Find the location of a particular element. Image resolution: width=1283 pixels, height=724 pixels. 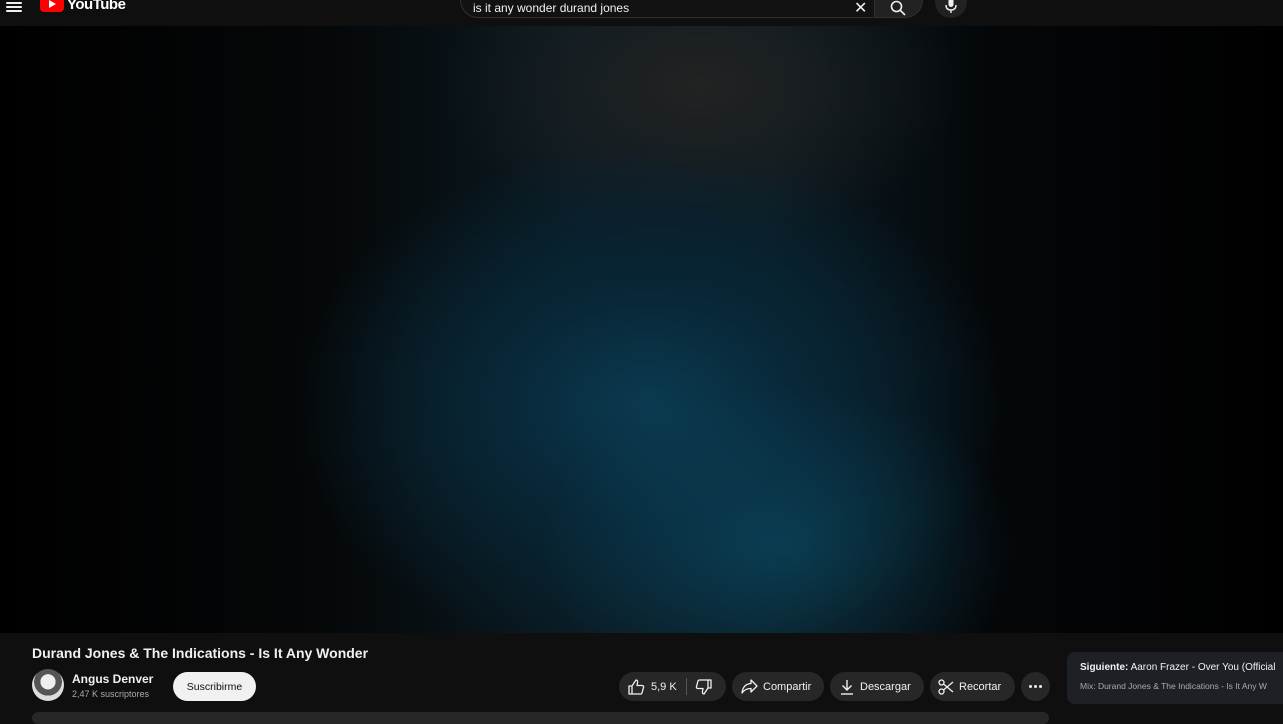

download-button: Descargar is located at coordinates (877, 686).